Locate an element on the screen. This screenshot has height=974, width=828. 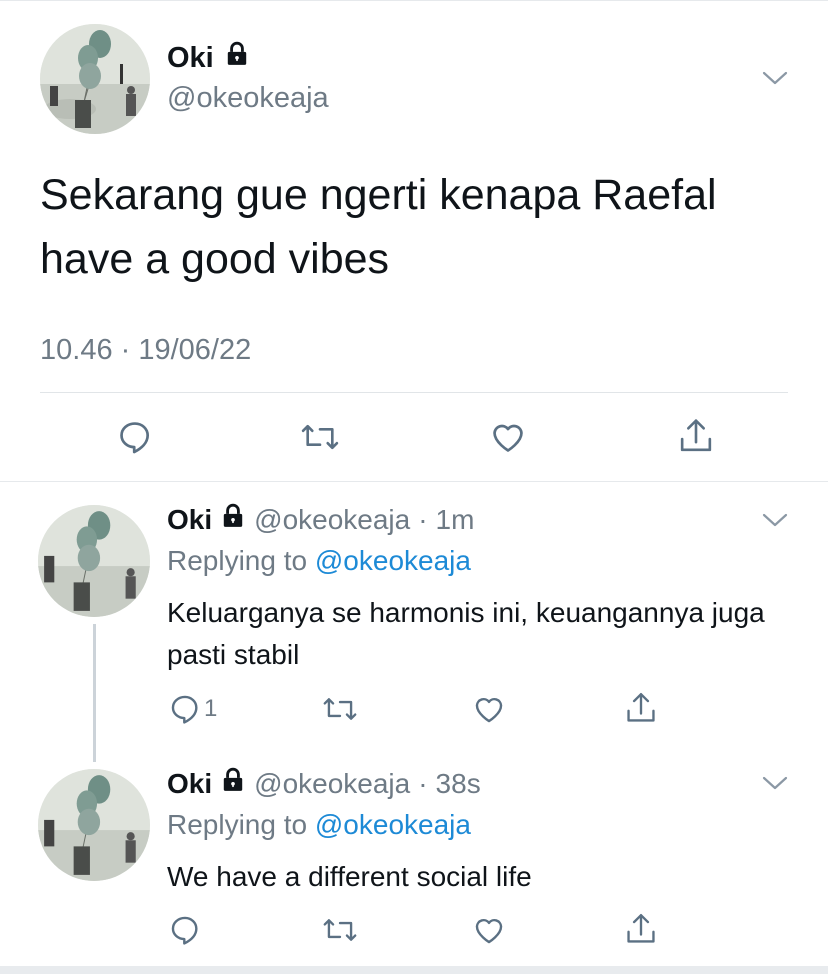
reply-time: 1m is located at coordinates (455, 520).